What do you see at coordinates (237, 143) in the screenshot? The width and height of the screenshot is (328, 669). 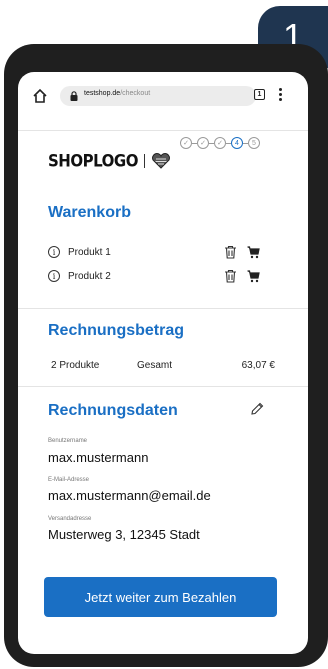 I see `step-current: 4` at bounding box center [237, 143].